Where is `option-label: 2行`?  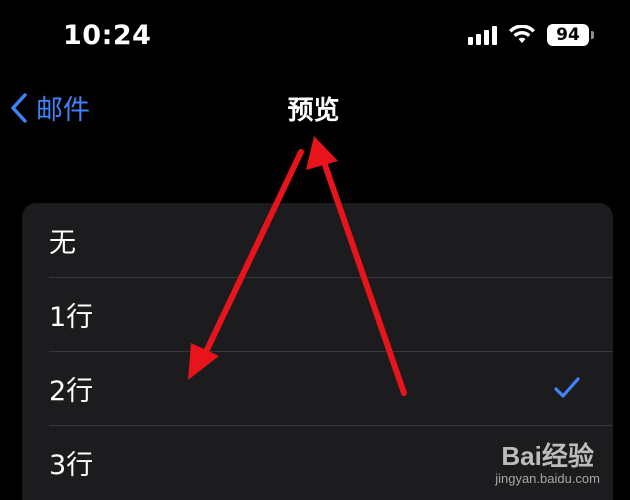 option-label: 2行 is located at coordinates (71, 391).